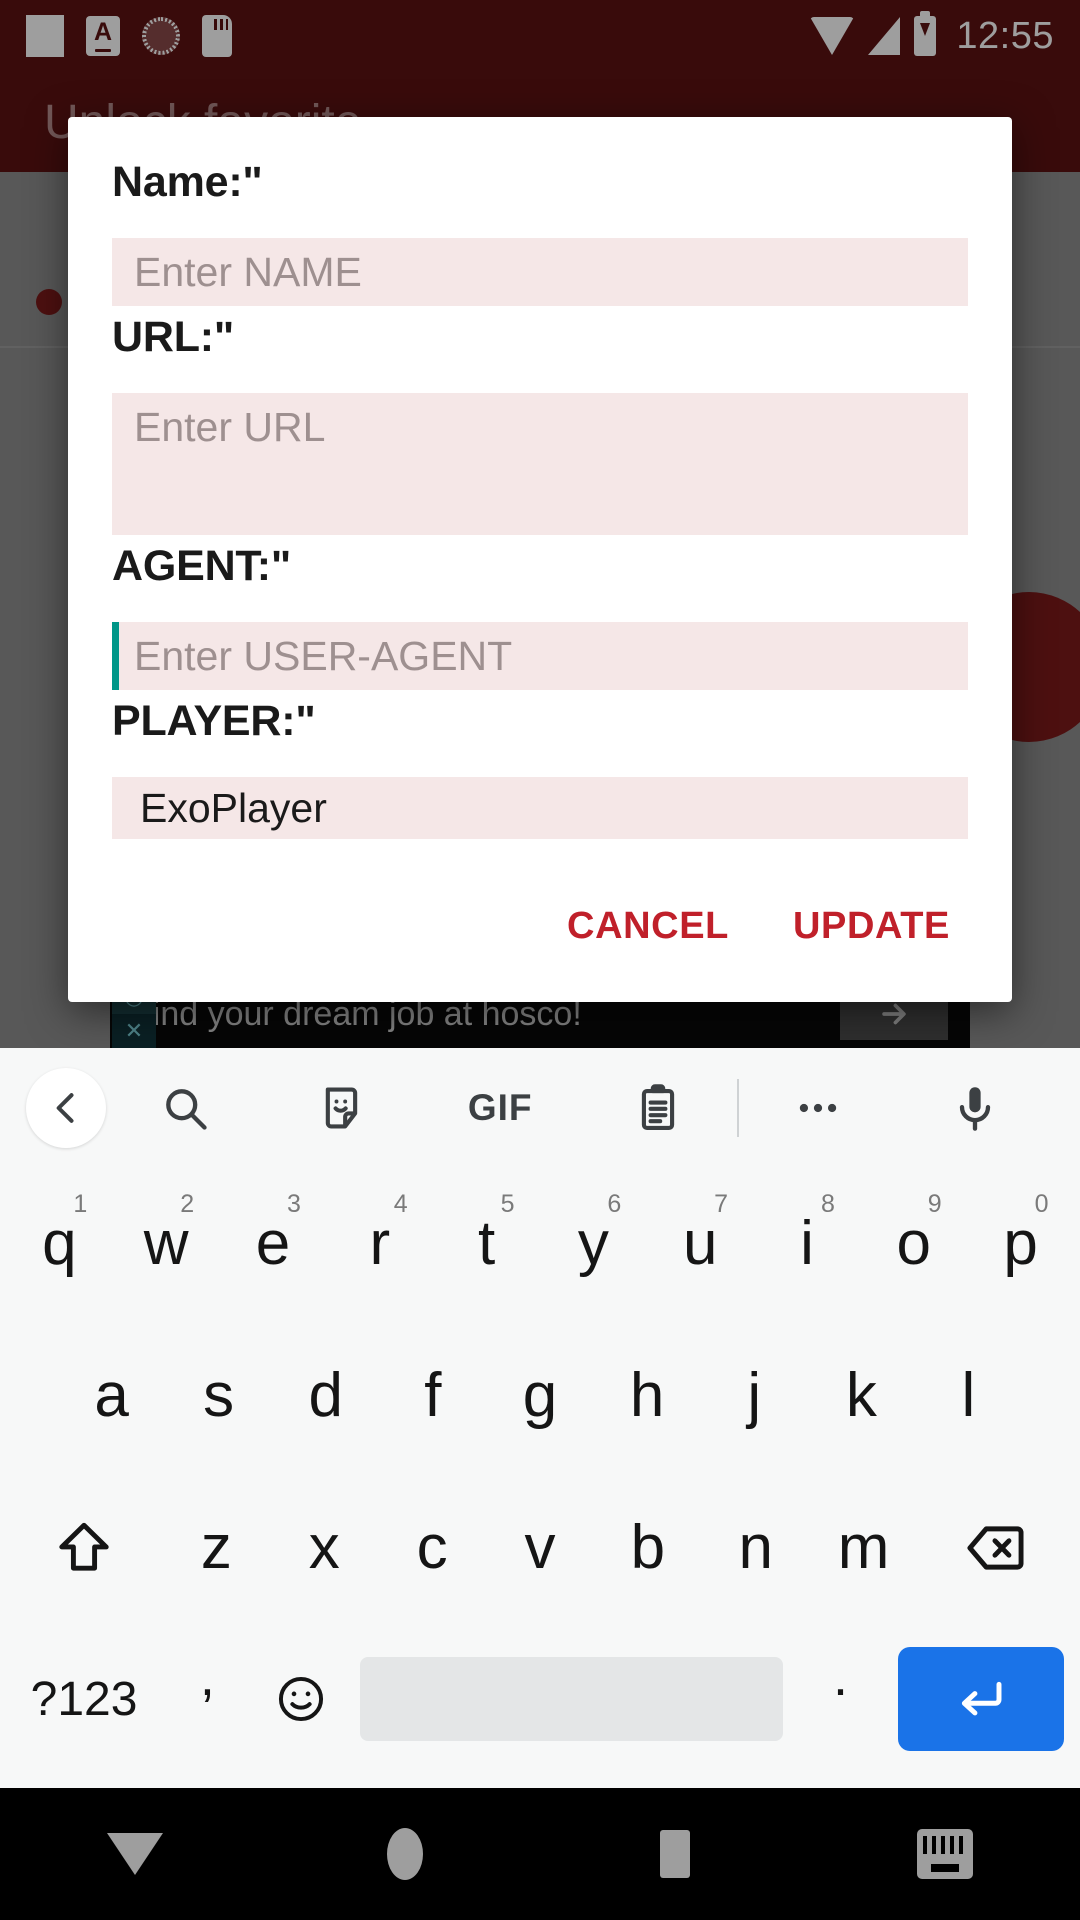 The width and height of the screenshot is (1080, 1920). What do you see at coordinates (1041, 1204) in the screenshot?
I see `key-p-number: 0` at bounding box center [1041, 1204].